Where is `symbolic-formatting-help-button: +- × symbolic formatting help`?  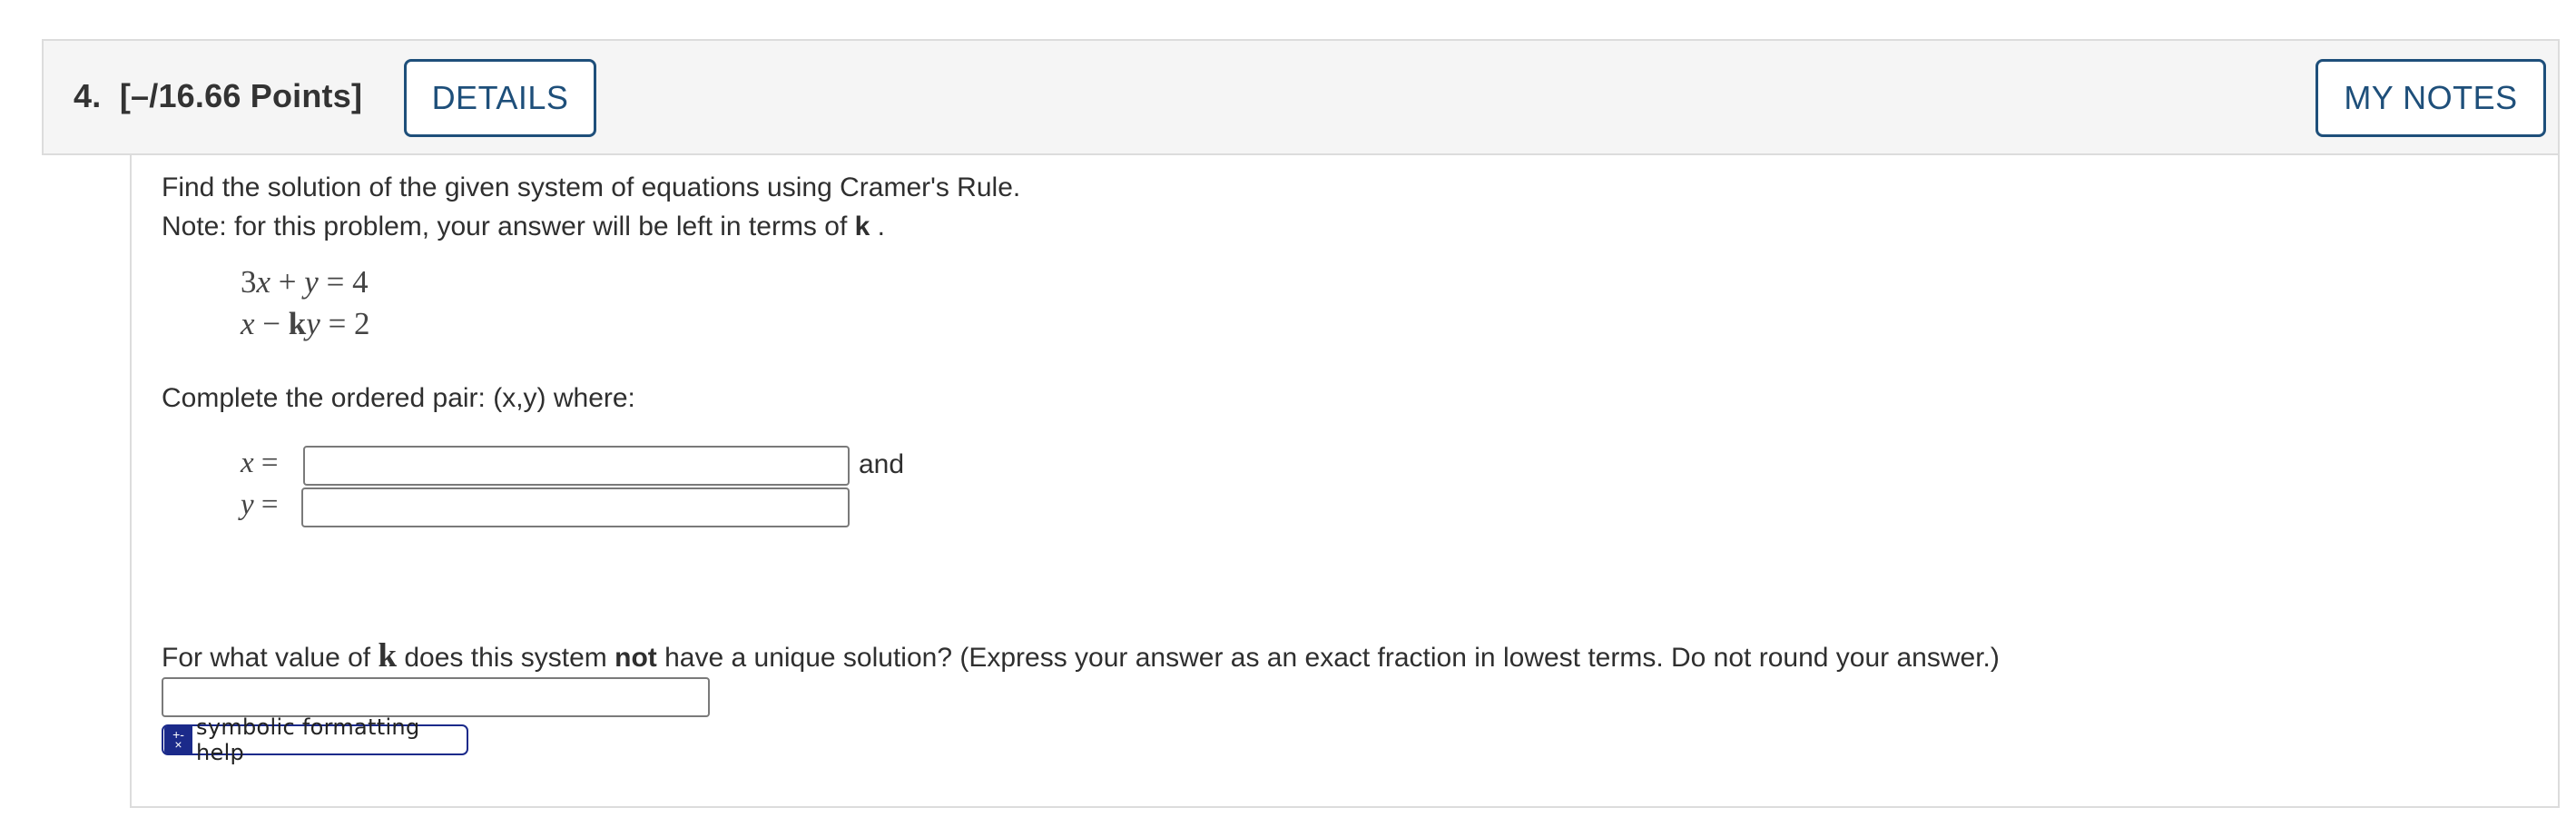 symbolic-formatting-help-button: +- × symbolic formatting help is located at coordinates (315, 739).